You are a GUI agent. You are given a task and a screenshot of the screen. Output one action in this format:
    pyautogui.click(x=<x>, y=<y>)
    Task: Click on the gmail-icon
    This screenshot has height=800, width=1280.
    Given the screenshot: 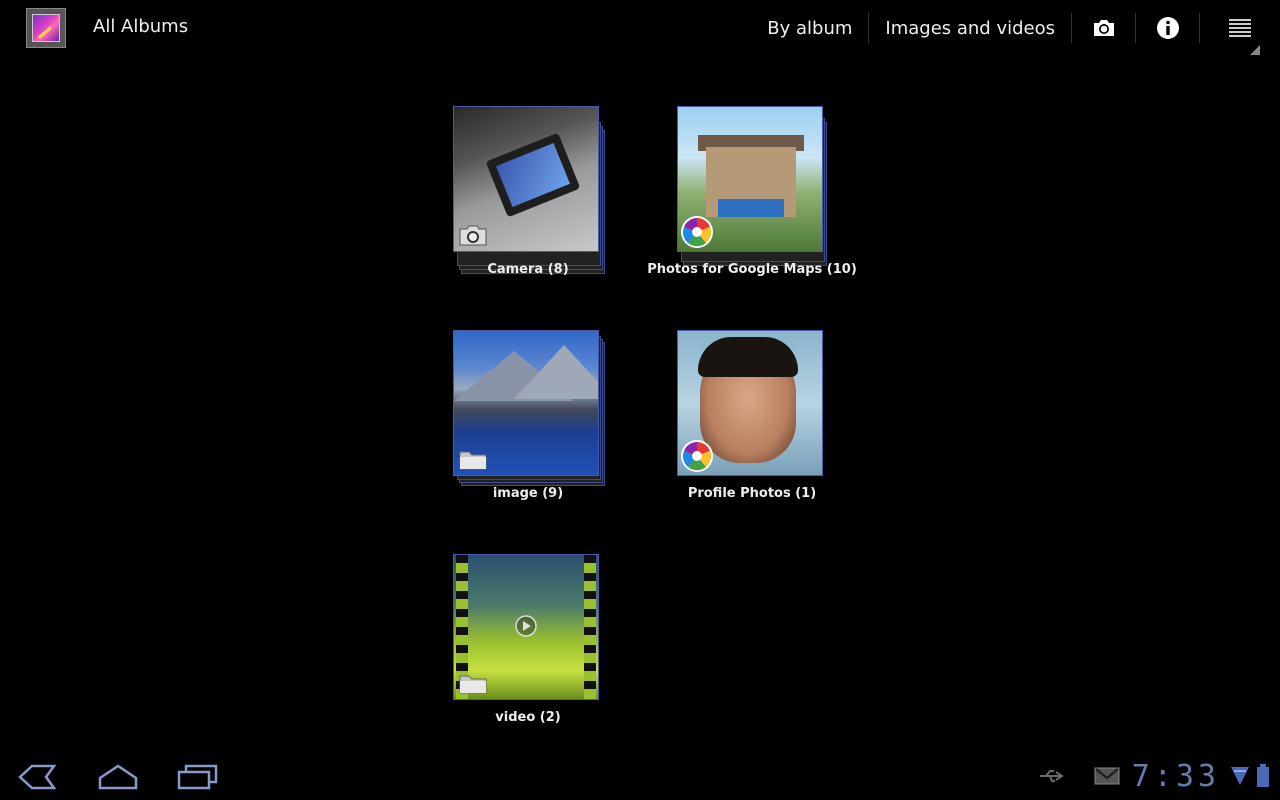 What is the action you would take?
    pyautogui.click(x=1107, y=776)
    